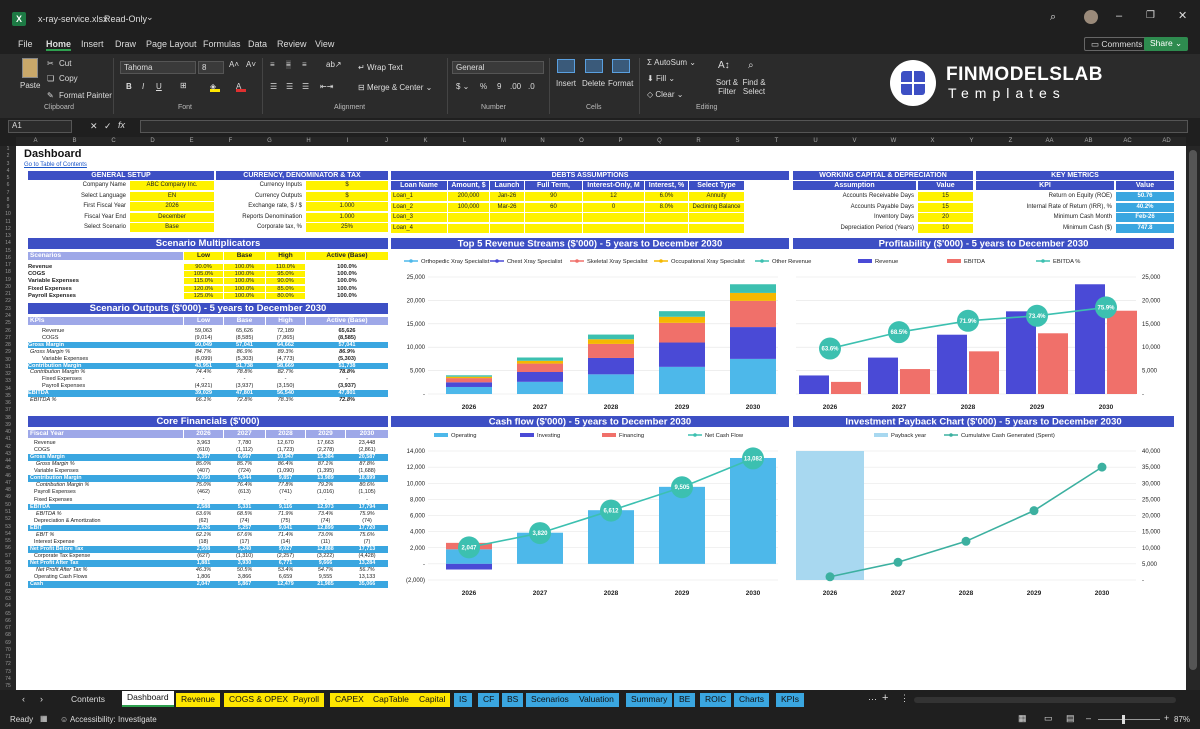  What do you see at coordinates (503, 141) in the screenshot?
I see `column-header: M` at bounding box center [503, 141].